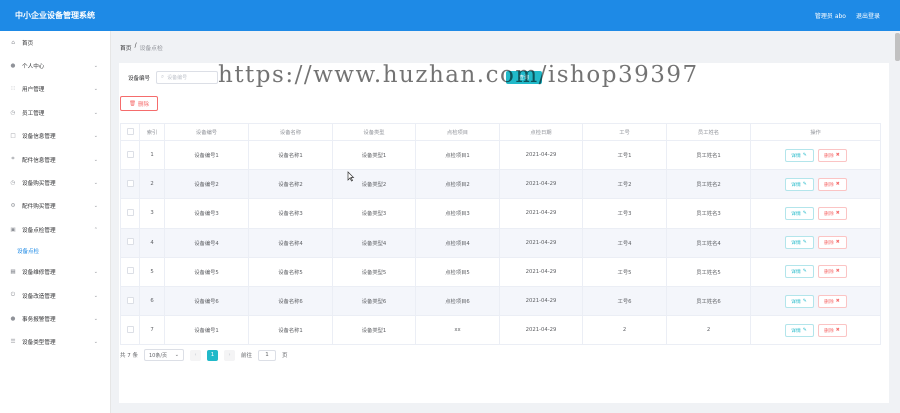  I want to click on settings-icon: ⚙, so click(13, 206).